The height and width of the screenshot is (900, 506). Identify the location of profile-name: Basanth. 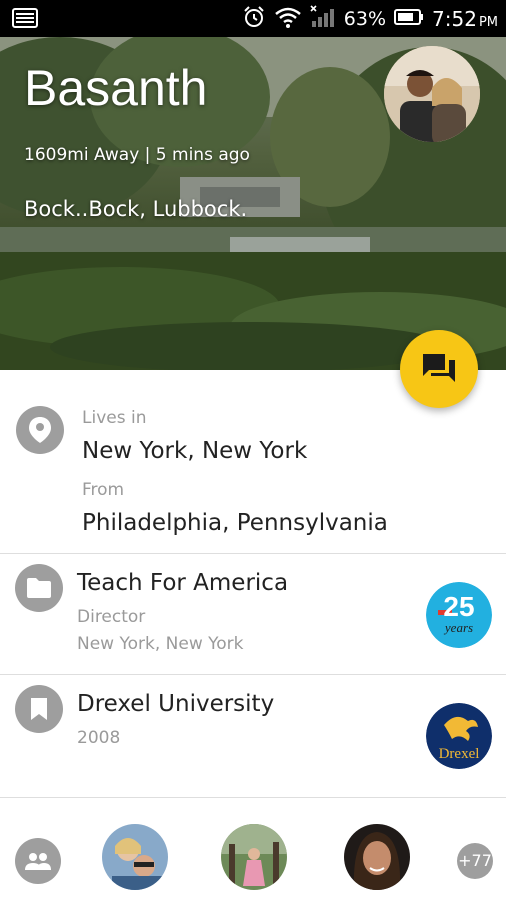
(116, 88).